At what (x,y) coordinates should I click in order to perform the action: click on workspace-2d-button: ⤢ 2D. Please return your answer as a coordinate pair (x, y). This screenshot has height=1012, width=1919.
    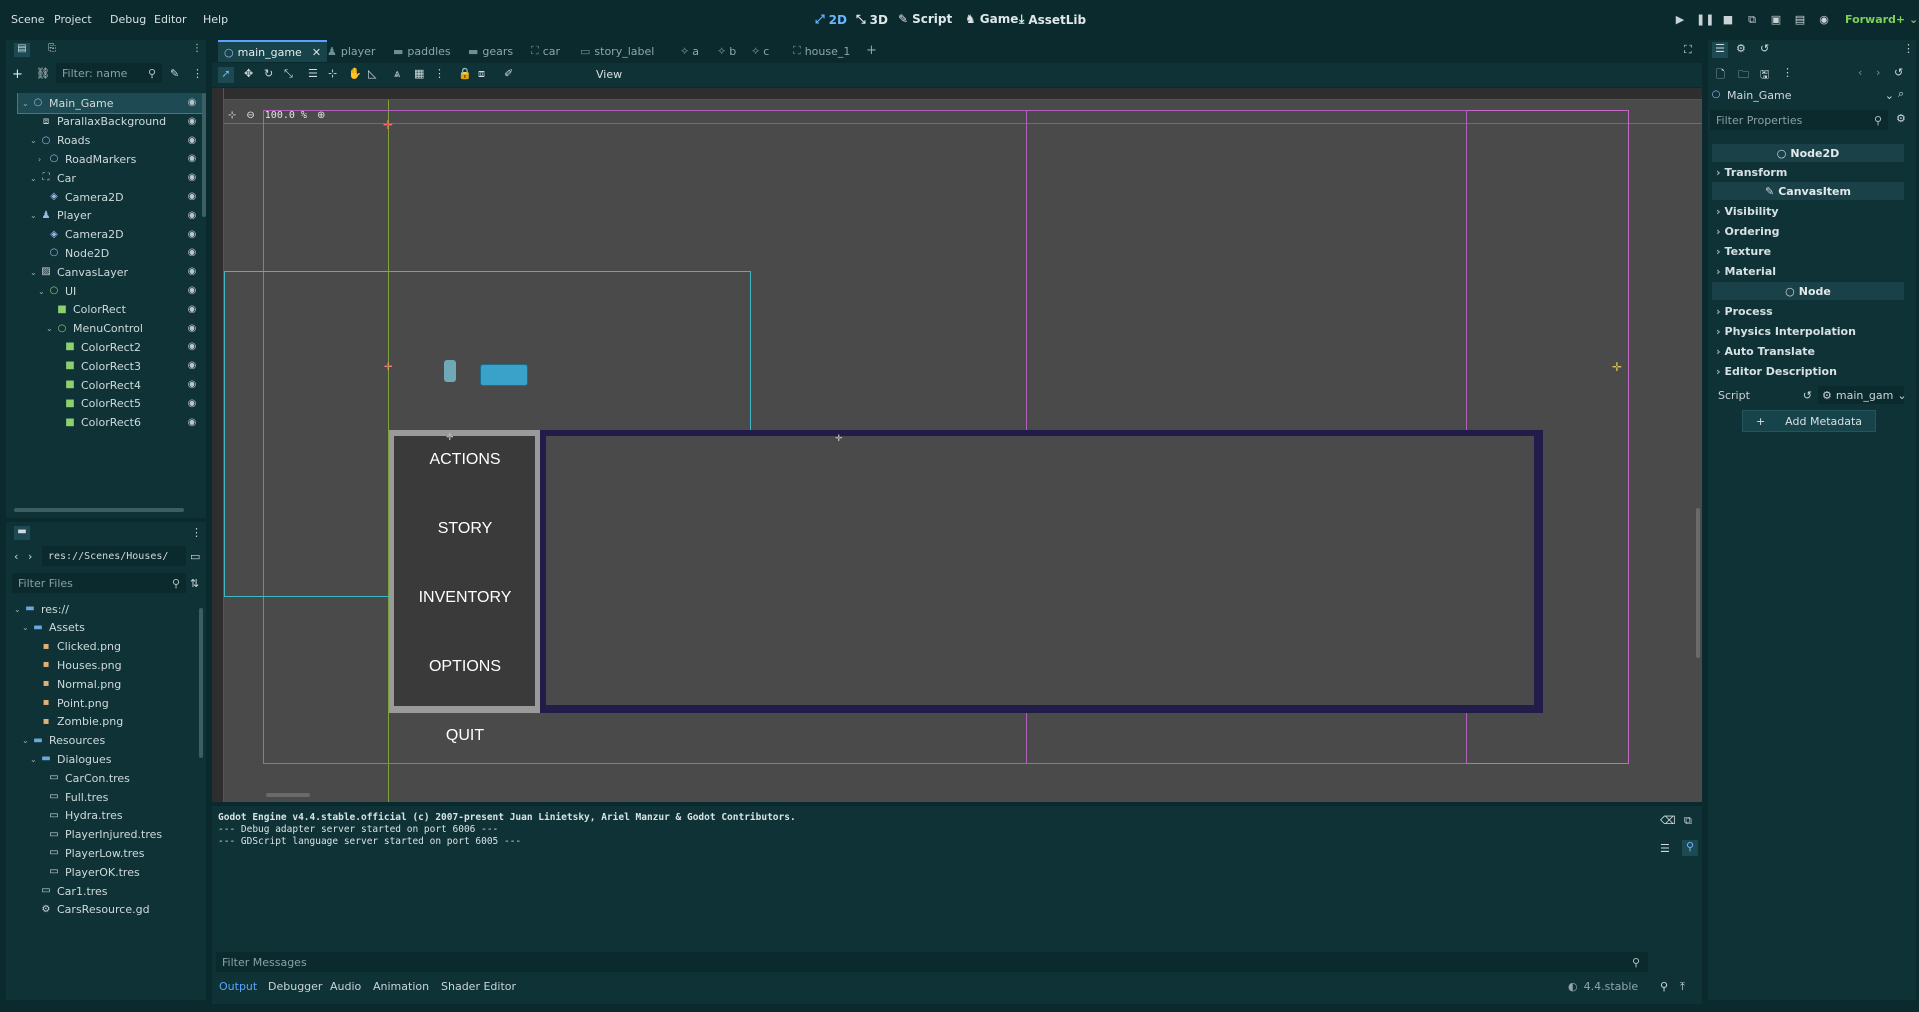
    Looking at the image, I should click on (831, 19).